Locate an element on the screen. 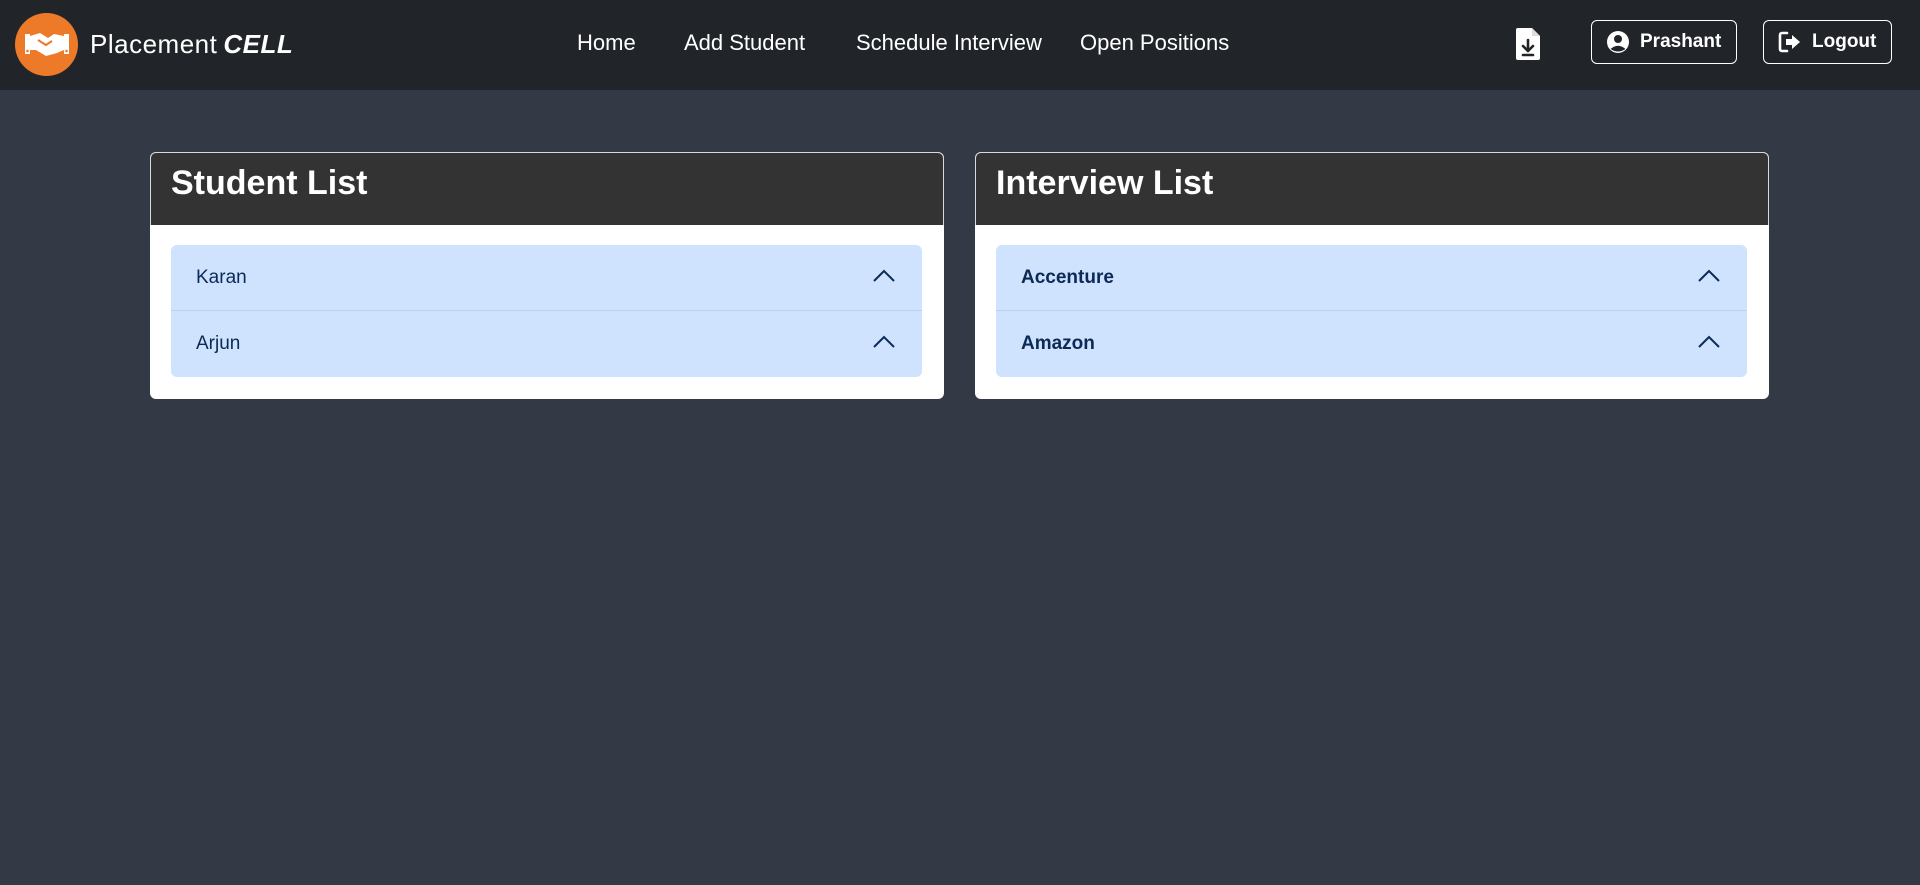 The height and width of the screenshot is (885, 1920). student-accordion: Karan Arjun is located at coordinates (546, 311).